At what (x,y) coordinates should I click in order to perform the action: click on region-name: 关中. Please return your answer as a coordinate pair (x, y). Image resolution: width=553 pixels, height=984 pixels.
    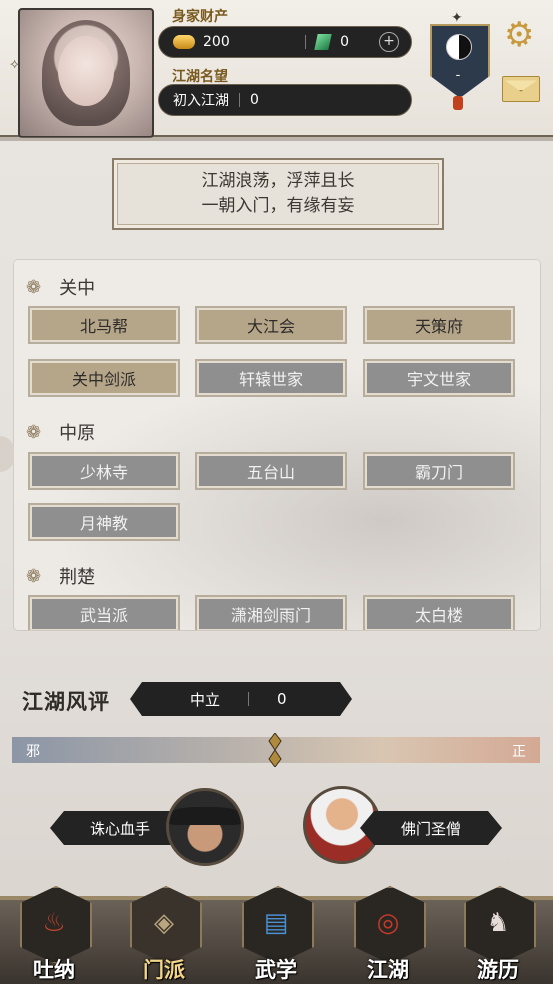
    Looking at the image, I should click on (77, 288).